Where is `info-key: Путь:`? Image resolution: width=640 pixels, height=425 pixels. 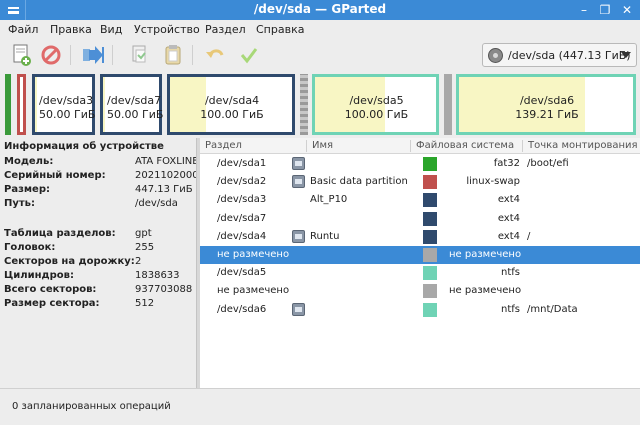 info-key: Путь: is located at coordinates (20, 203).